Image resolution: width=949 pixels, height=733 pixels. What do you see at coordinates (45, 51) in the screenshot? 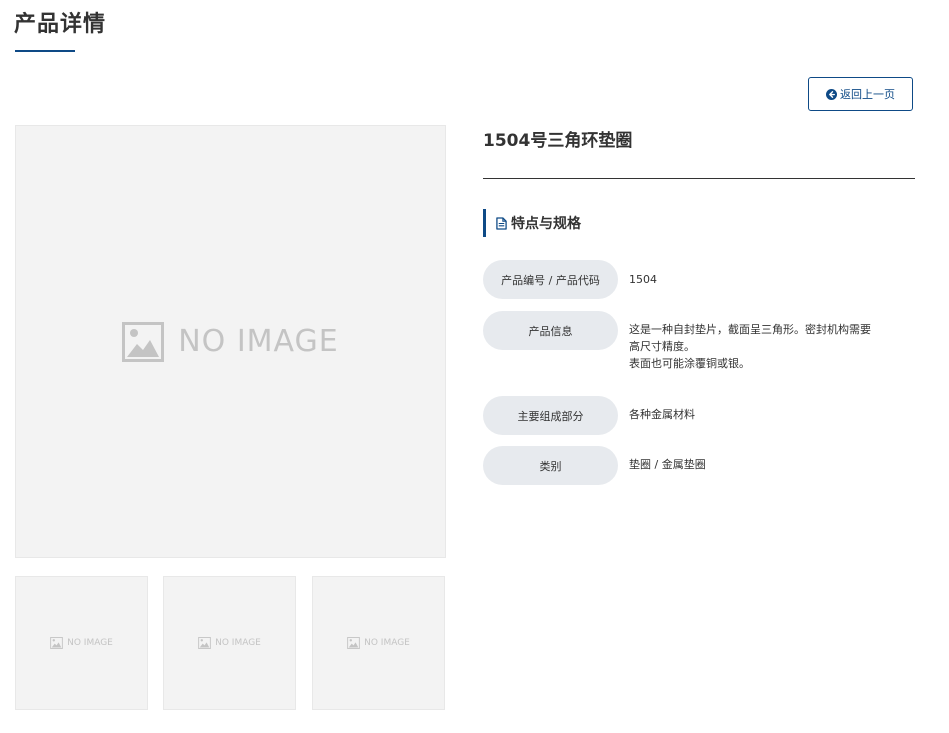
I see `title-underline` at bounding box center [45, 51].